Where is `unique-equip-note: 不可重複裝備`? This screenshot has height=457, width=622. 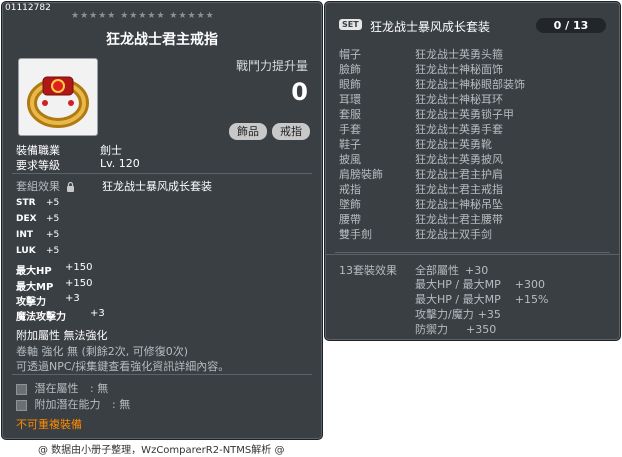 unique-equip-note: 不可重複裝備 is located at coordinates (49, 424).